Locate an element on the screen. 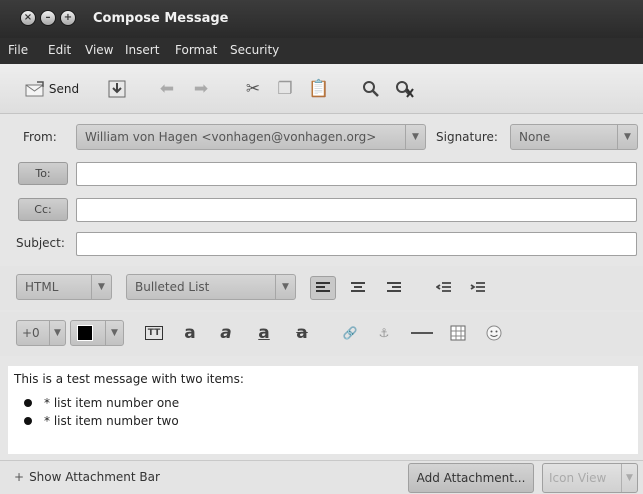 The image size is (643, 494). send-button: Send is located at coordinates (52, 89).